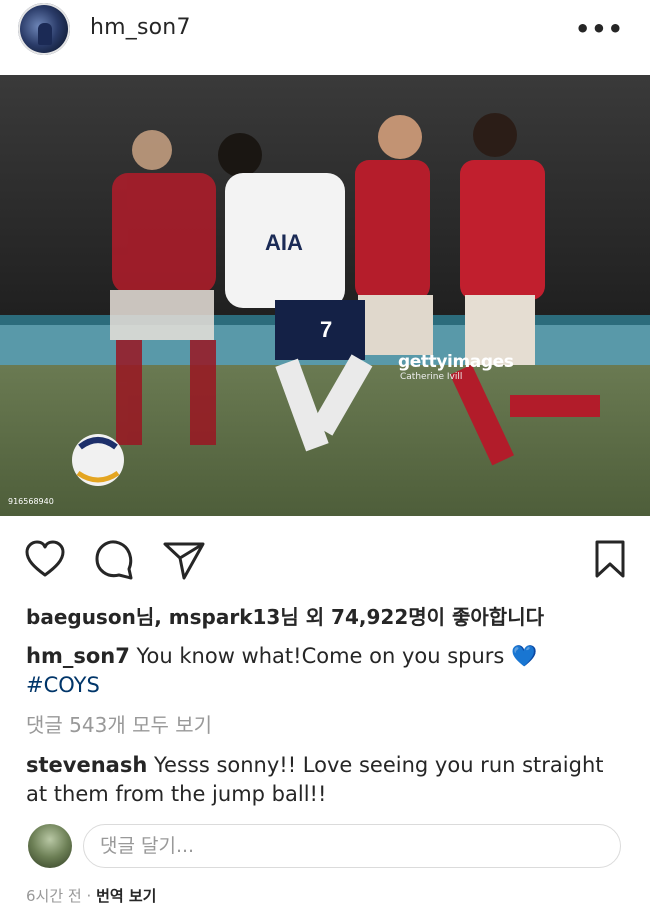  Describe the element at coordinates (352, 846) in the screenshot. I see `add-comment-input` at that location.